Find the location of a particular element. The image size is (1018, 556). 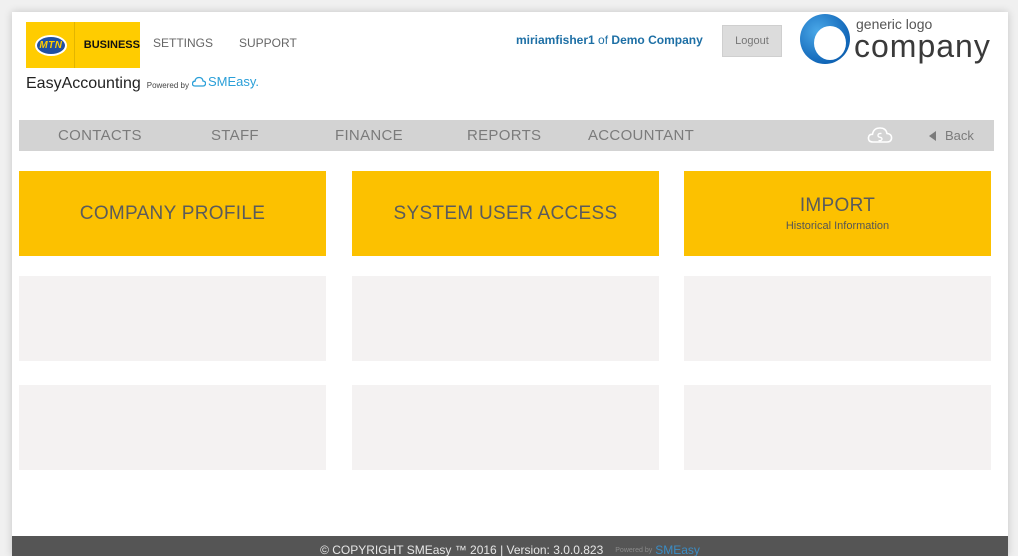

mtn-business-logo: MTN BUSINESS is located at coordinates (83, 45).